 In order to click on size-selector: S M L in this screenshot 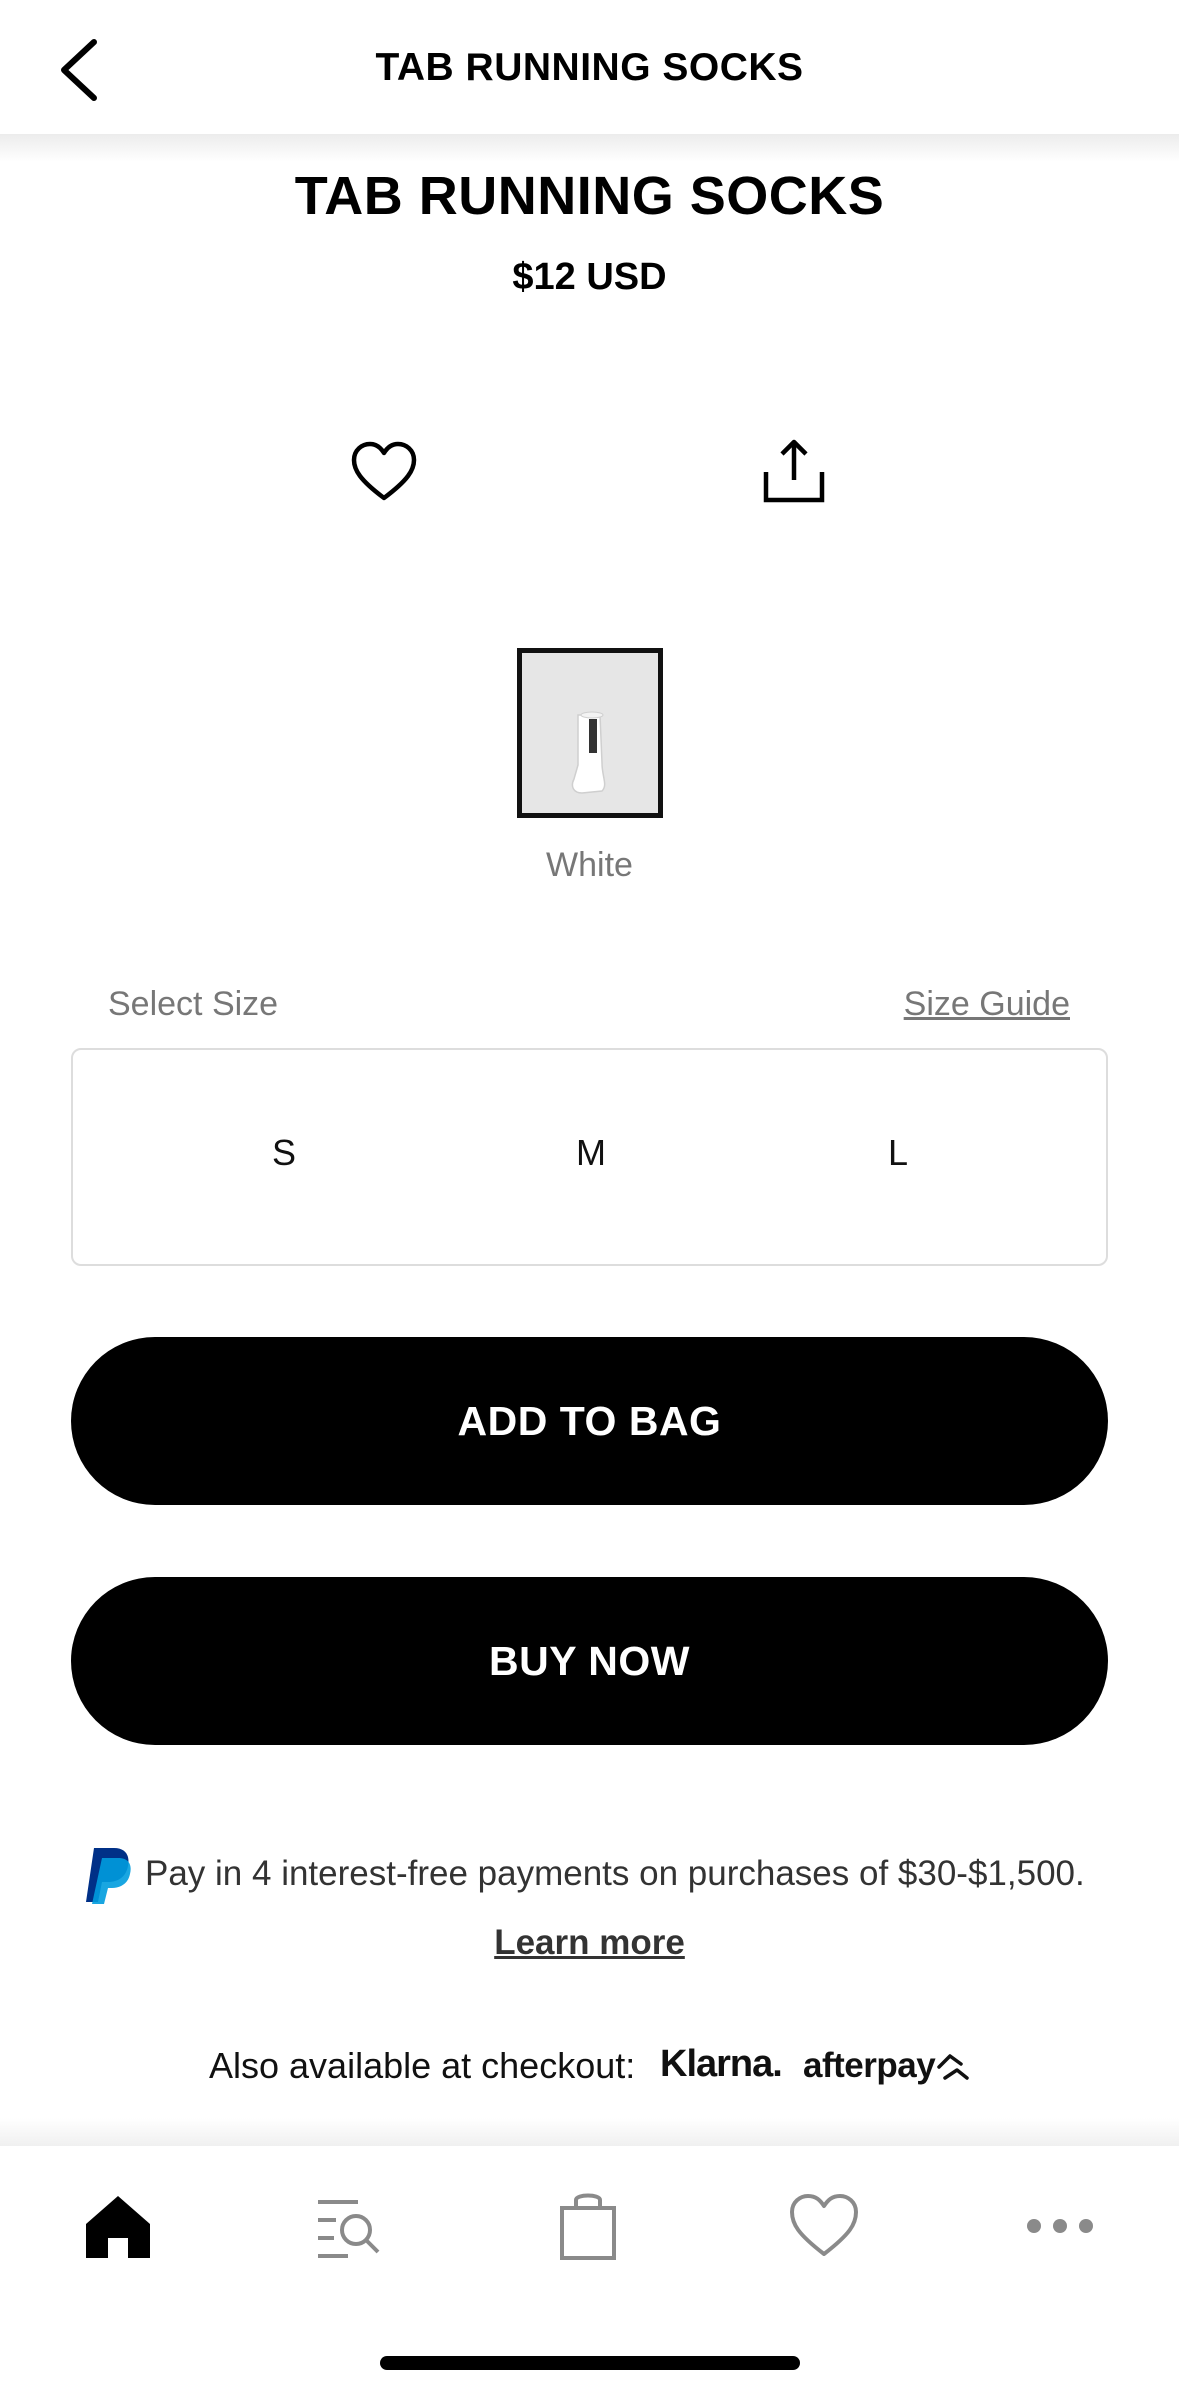, I will do `click(589, 1157)`.